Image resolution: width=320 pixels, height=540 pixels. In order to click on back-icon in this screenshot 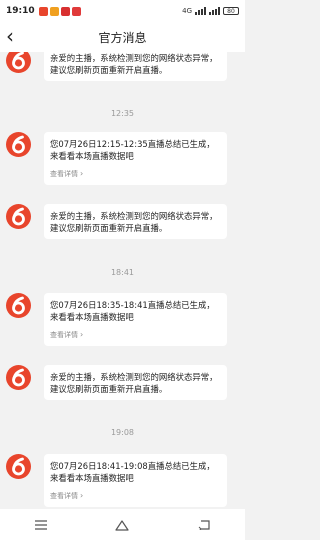, I will do `click(204, 525)`.